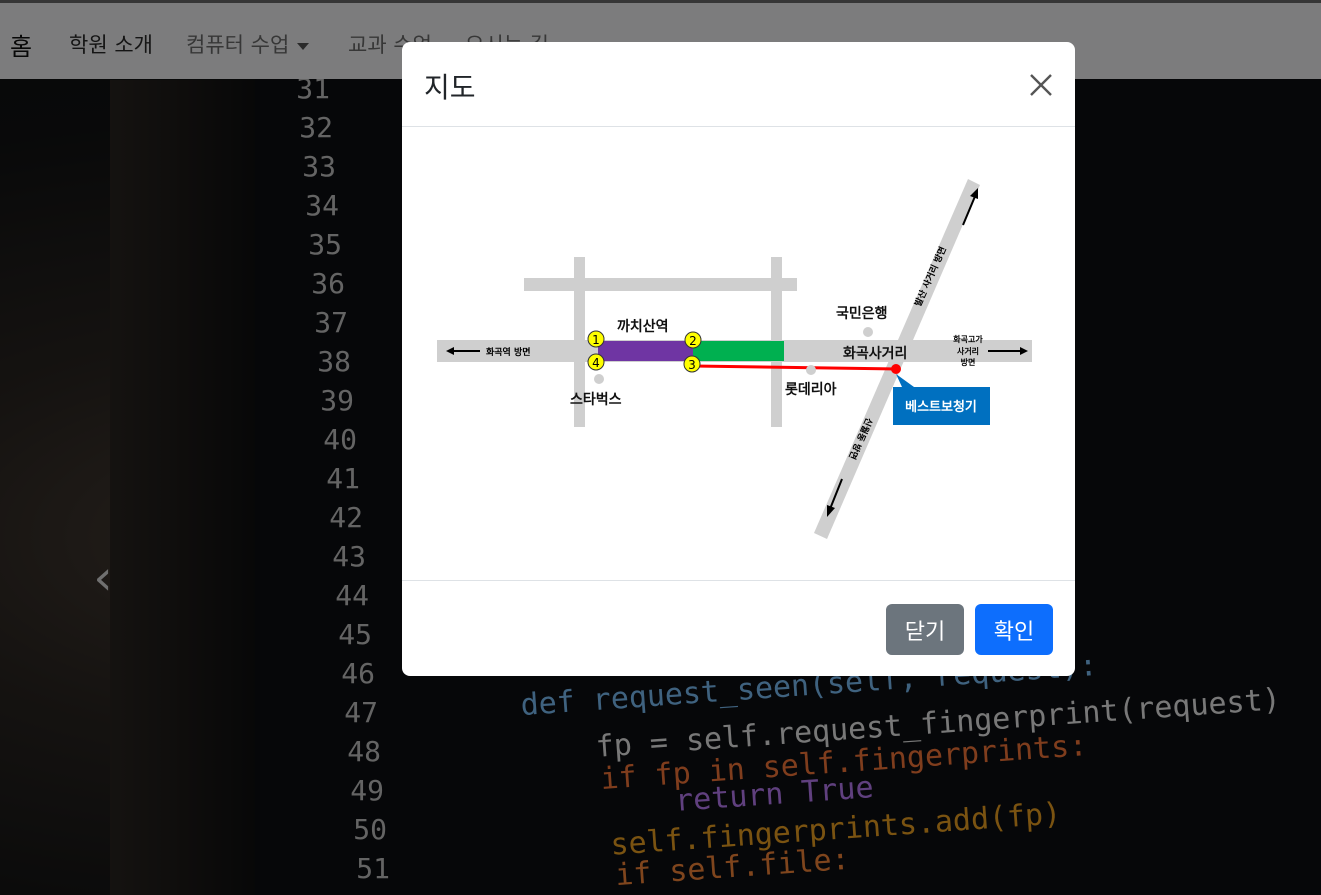  Describe the element at coordinates (596, 399) in the screenshot. I see `starbucks-label: 스타벅스` at that location.